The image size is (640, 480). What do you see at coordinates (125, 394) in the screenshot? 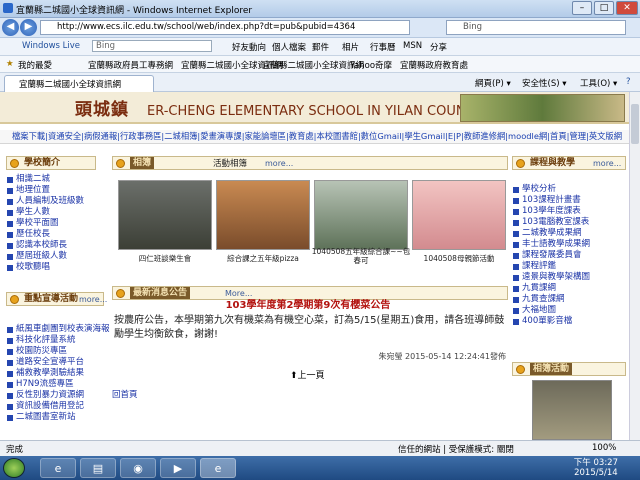
I see `home-link: 回首頁` at bounding box center [125, 394].